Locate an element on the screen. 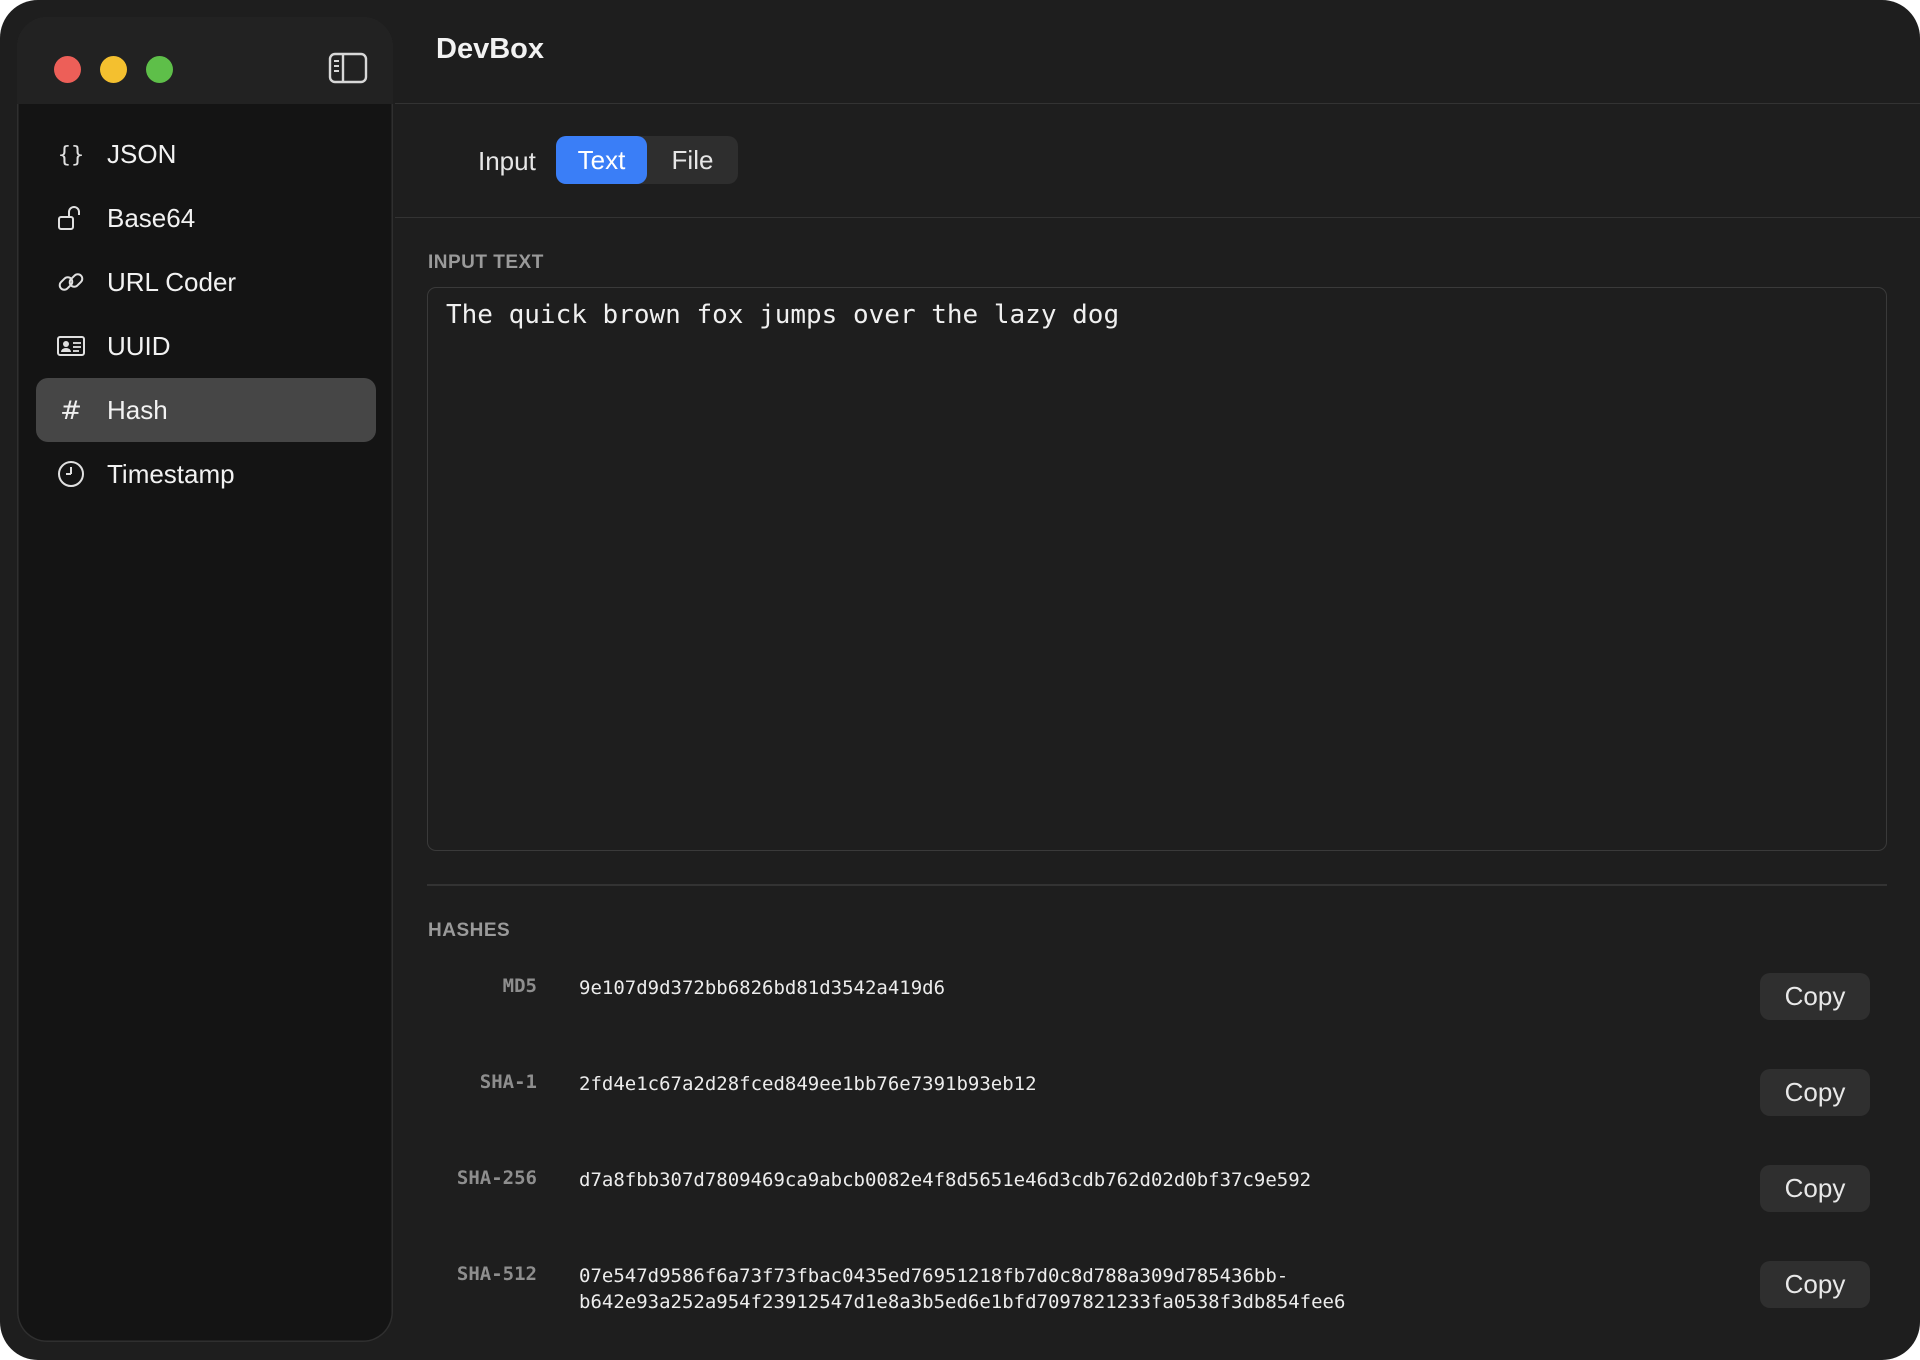  app-title: DevBox is located at coordinates (490, 49).